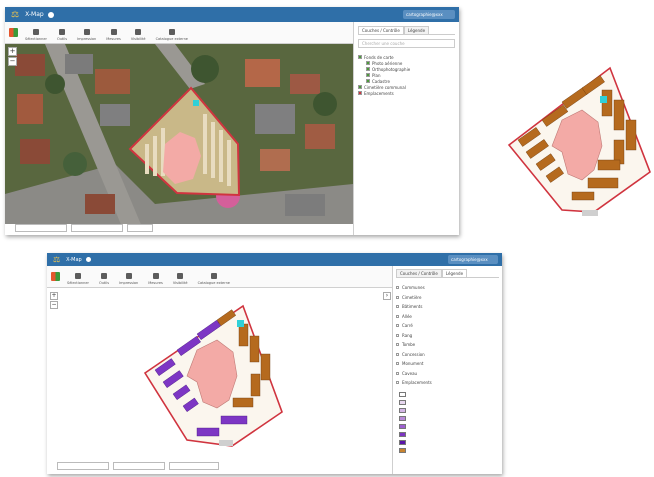  What do you see at coordinates (406, 93) in the screenshot?
I see `layer-item: Emplacements` at bounding box center [406, 93].